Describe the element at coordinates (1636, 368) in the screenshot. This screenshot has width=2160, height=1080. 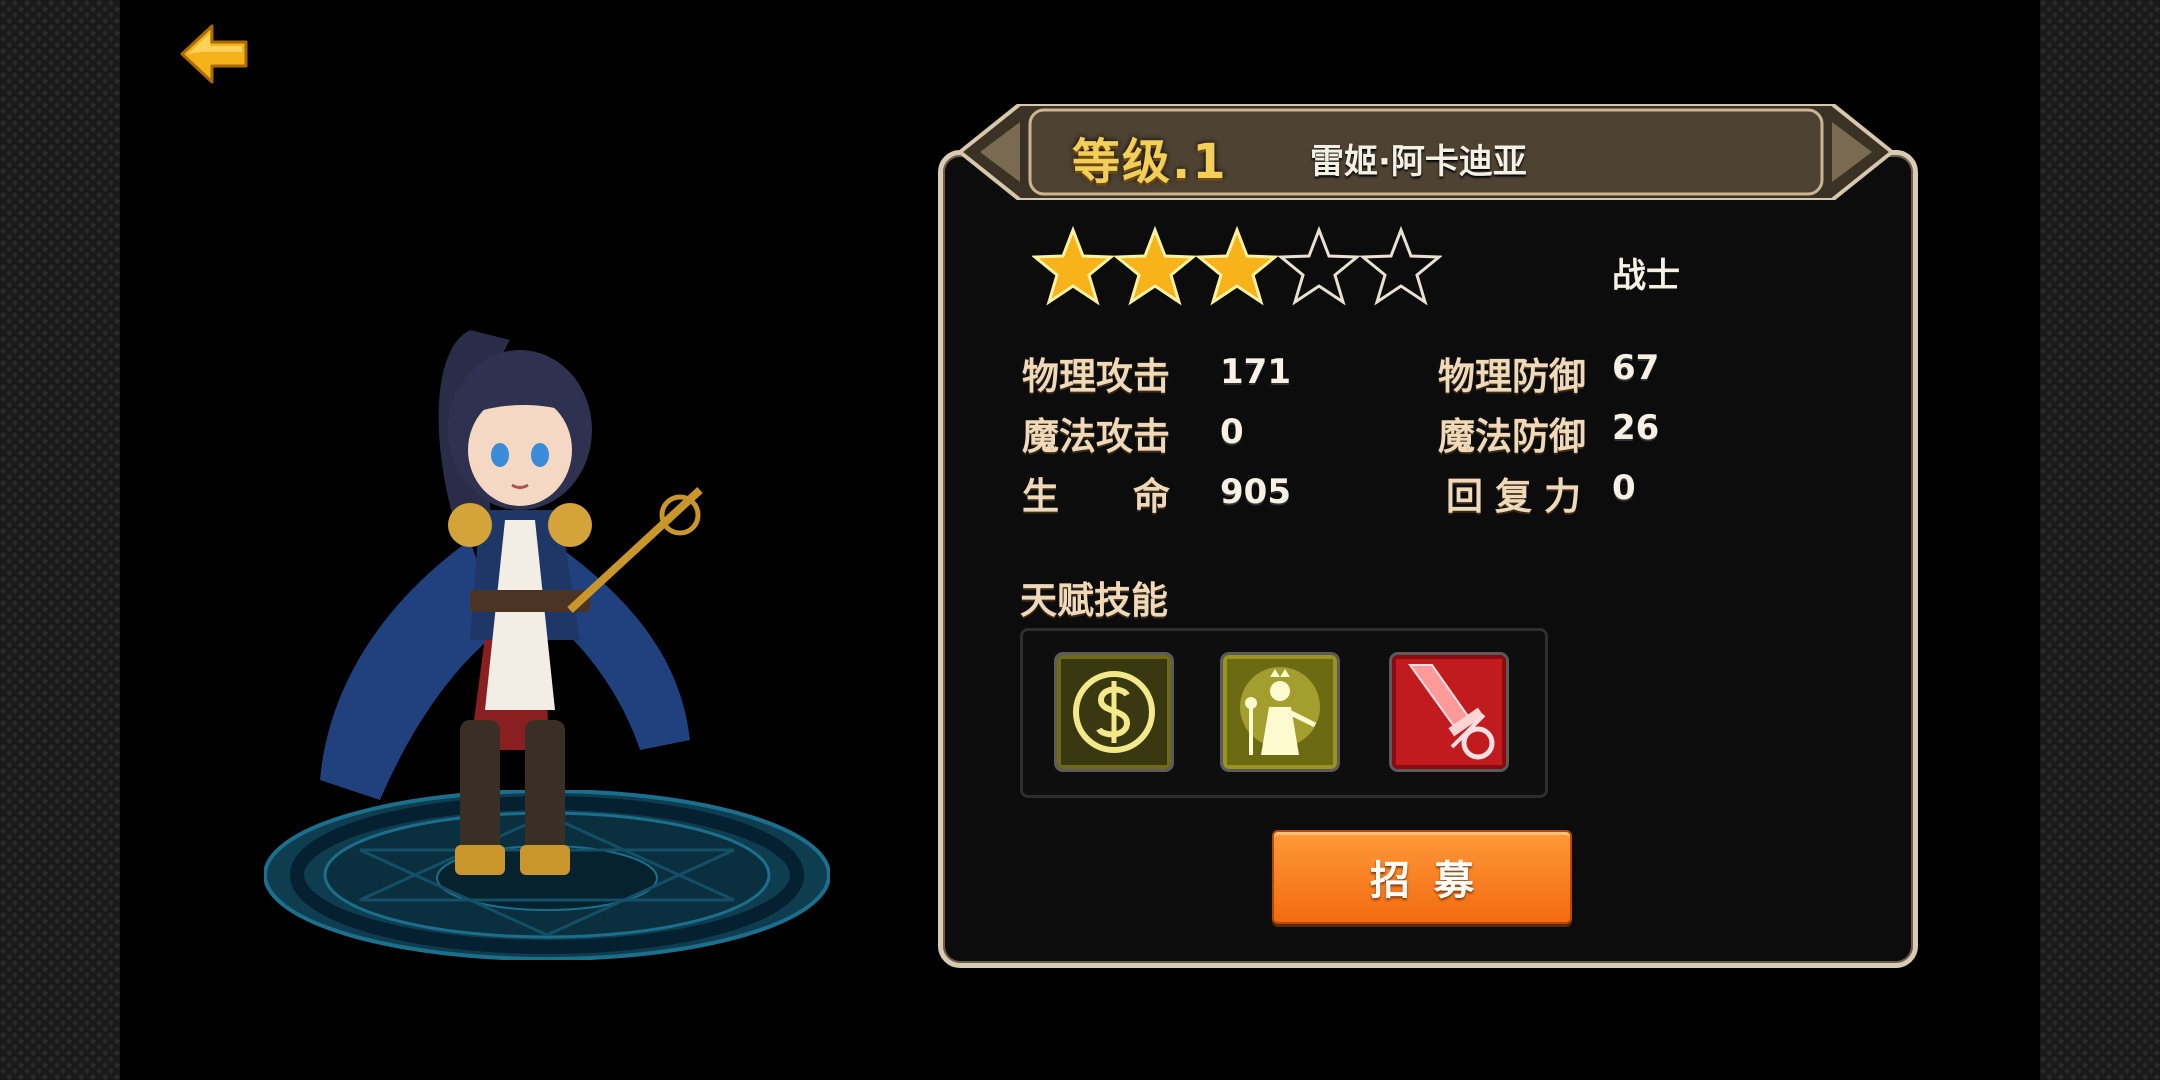
I see `physical-defense-value: 67` at that location.